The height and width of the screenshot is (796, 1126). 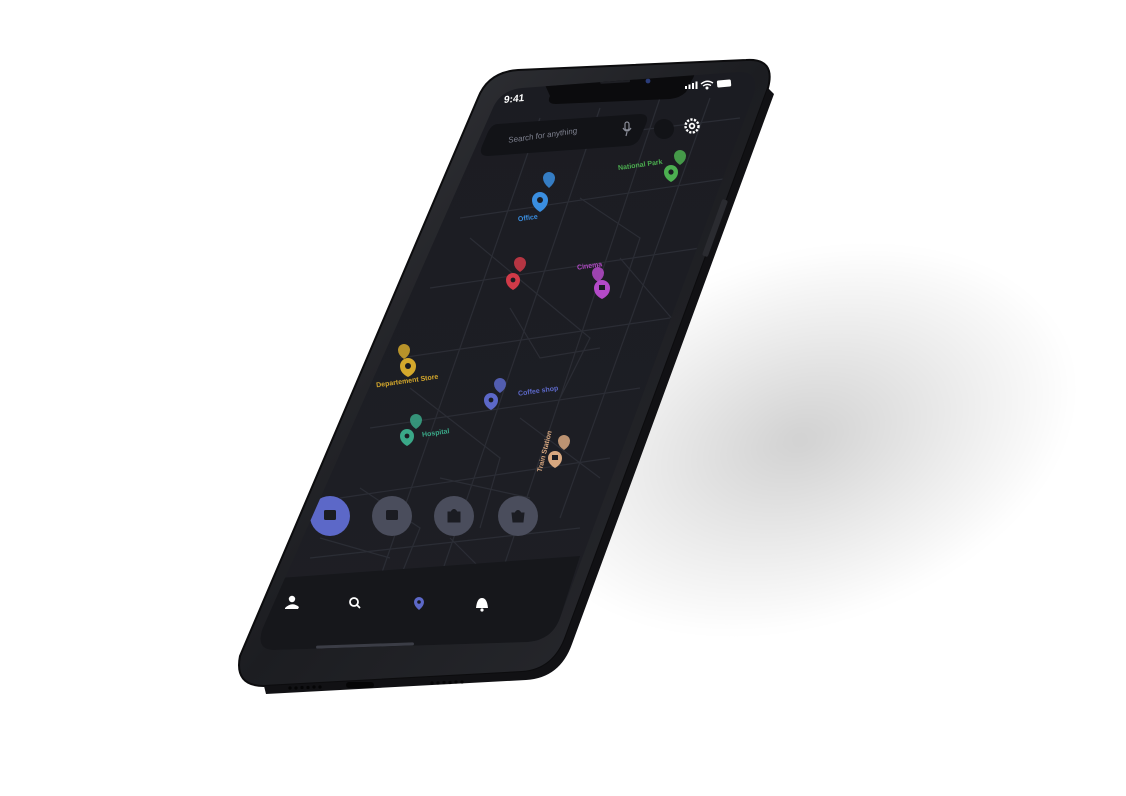 What do you see at coordinates (648, 81) in the screenshot?
I see `front-camera` at bounding box center [648, 81].